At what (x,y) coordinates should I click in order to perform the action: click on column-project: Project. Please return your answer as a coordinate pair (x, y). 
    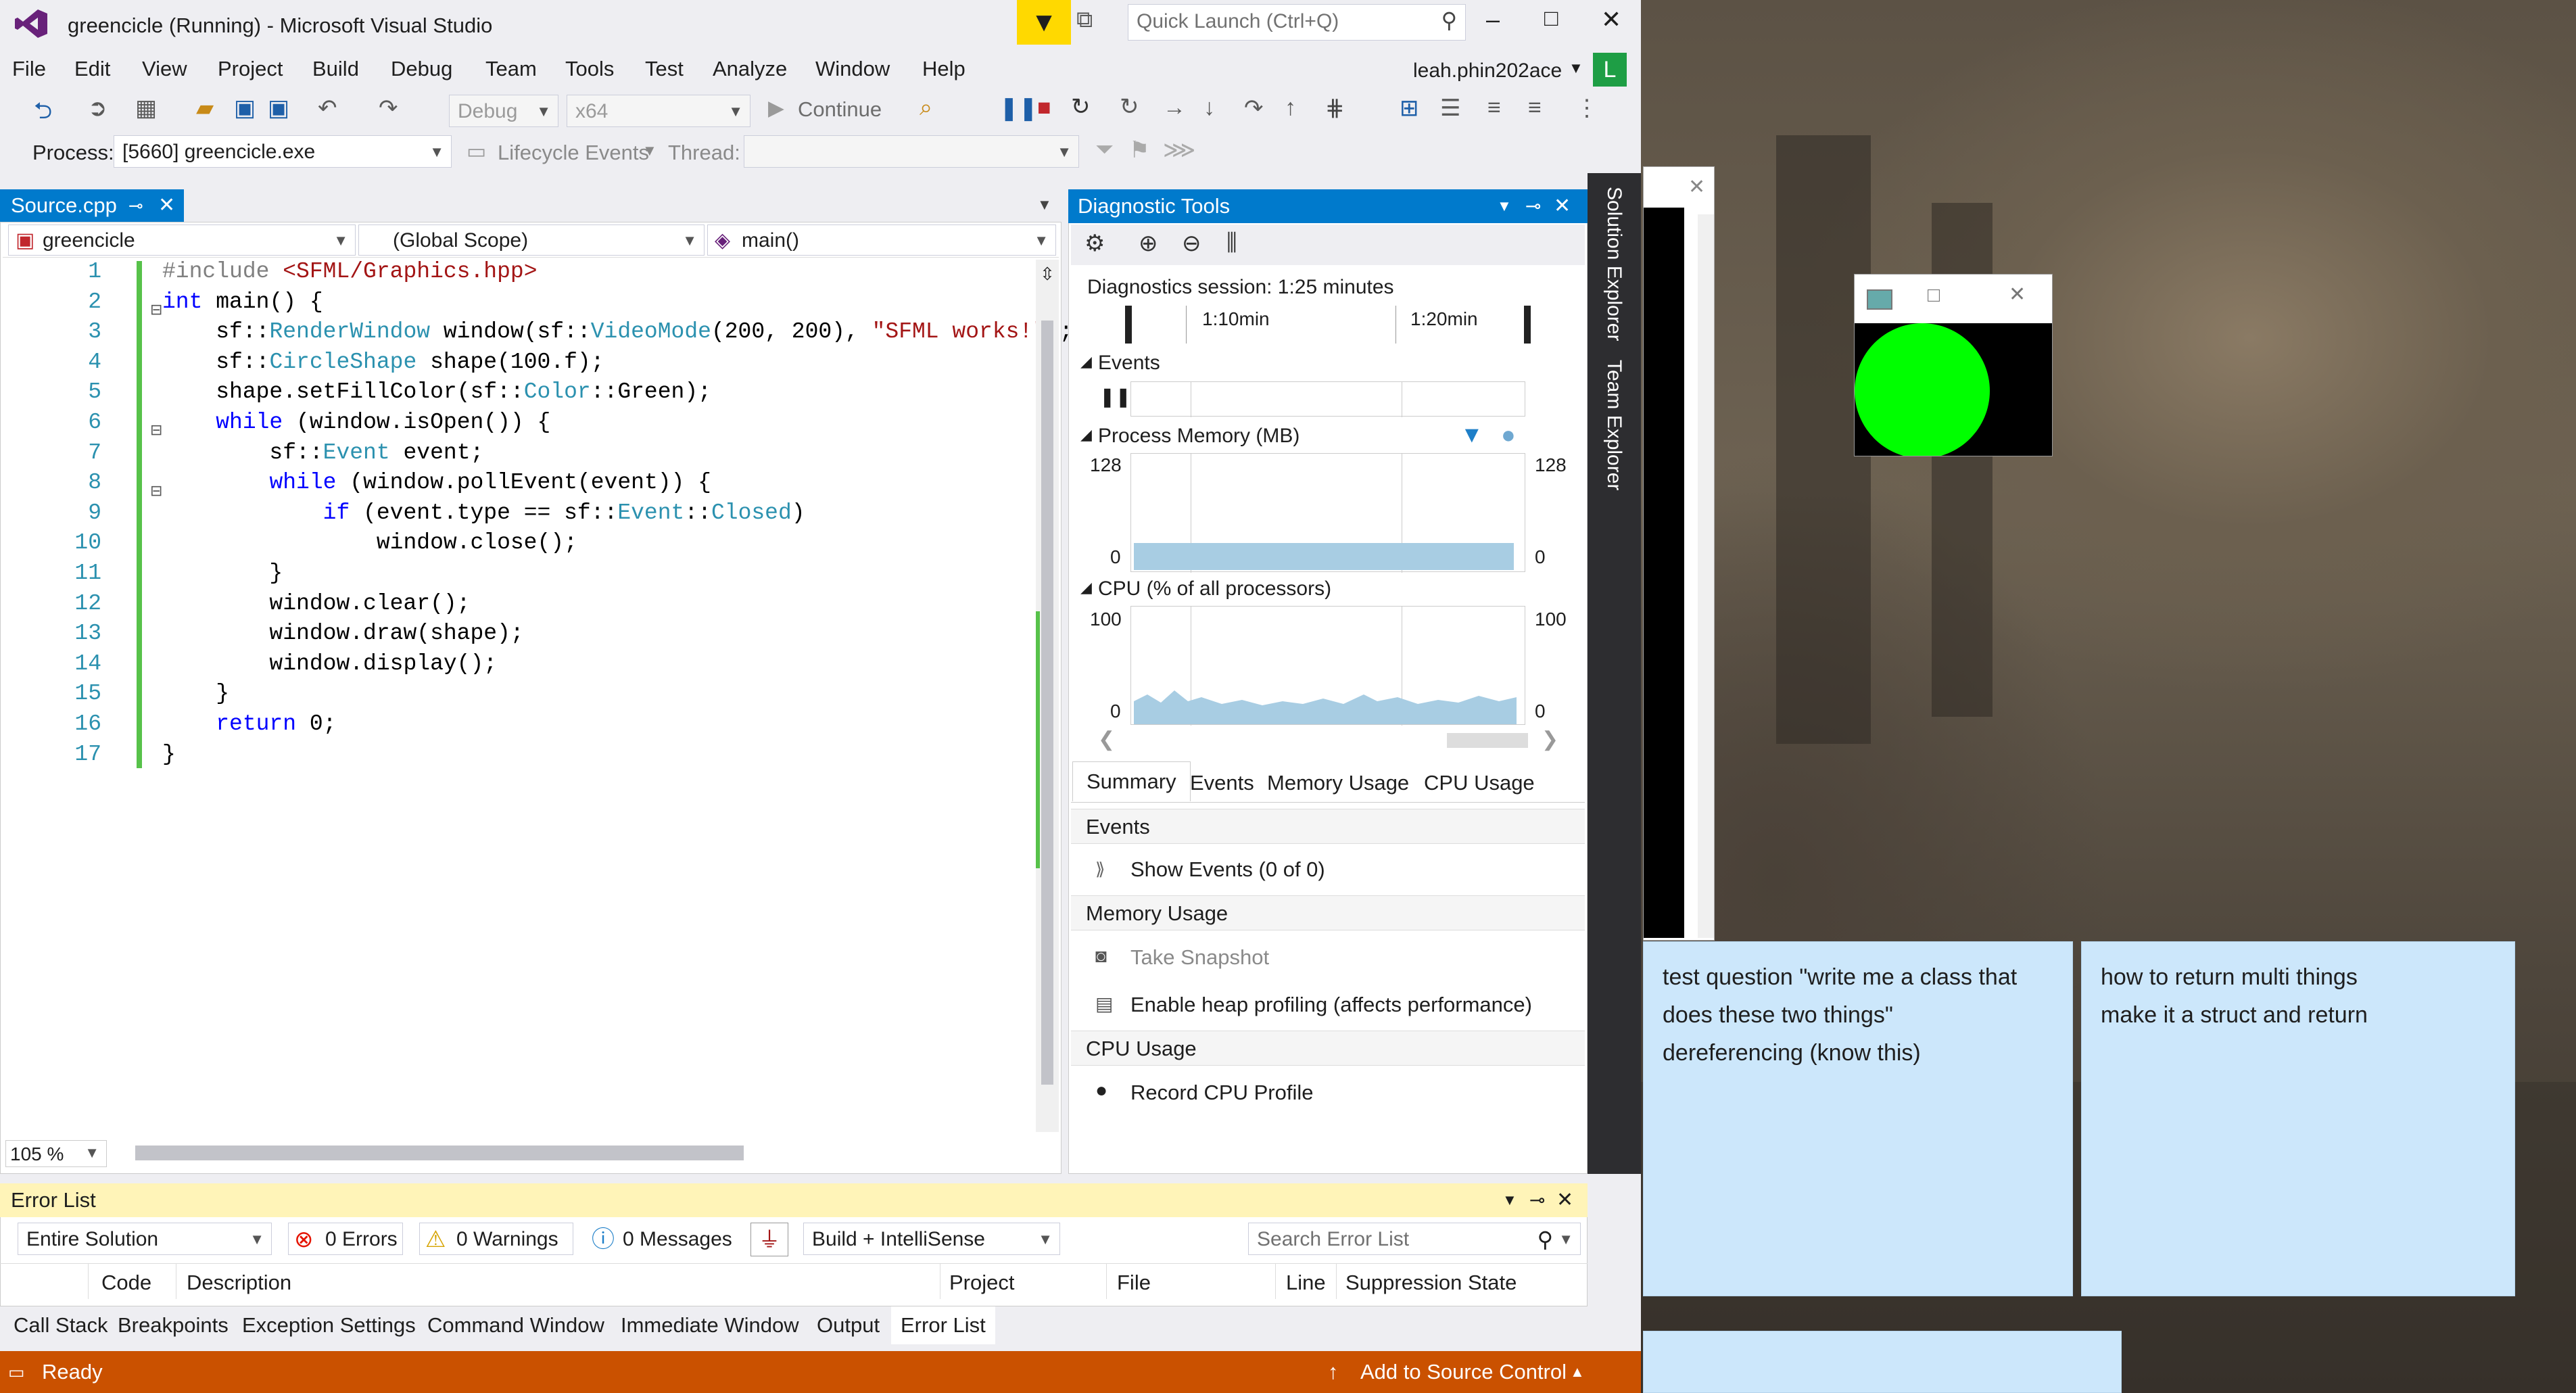
    Looking at the image, I should click on (981, 1283).